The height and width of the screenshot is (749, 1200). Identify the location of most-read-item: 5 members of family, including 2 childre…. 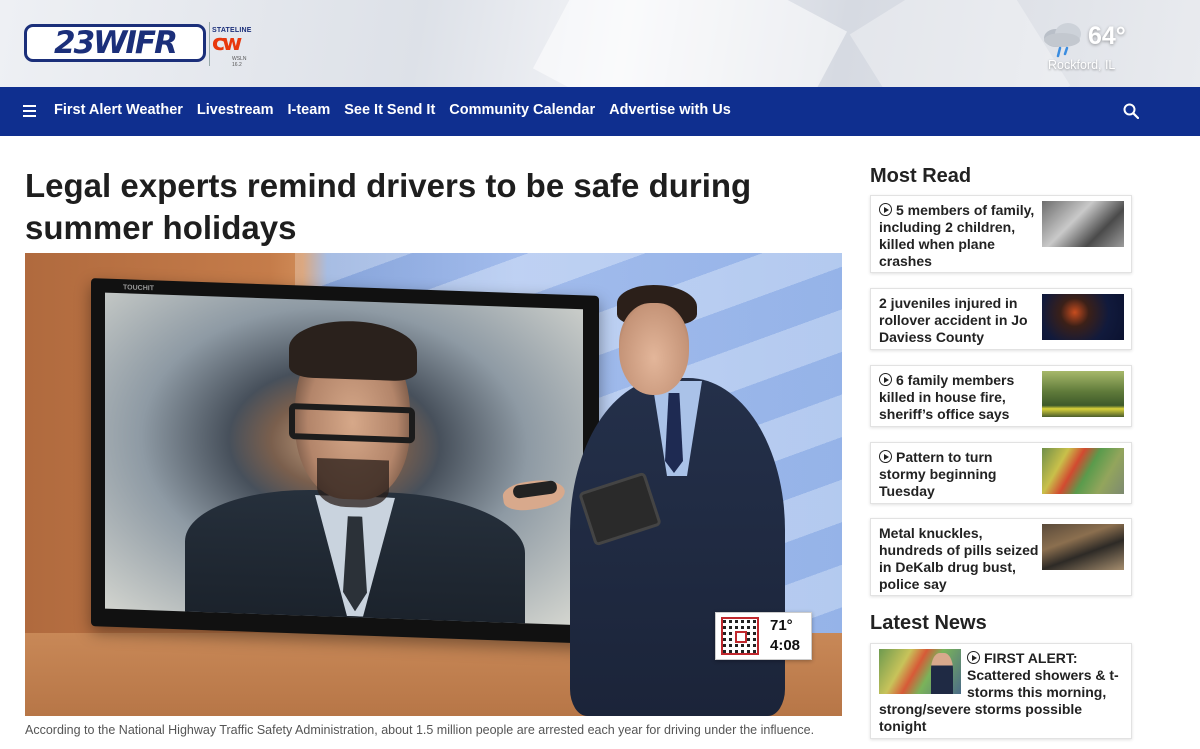
(1001, 234).